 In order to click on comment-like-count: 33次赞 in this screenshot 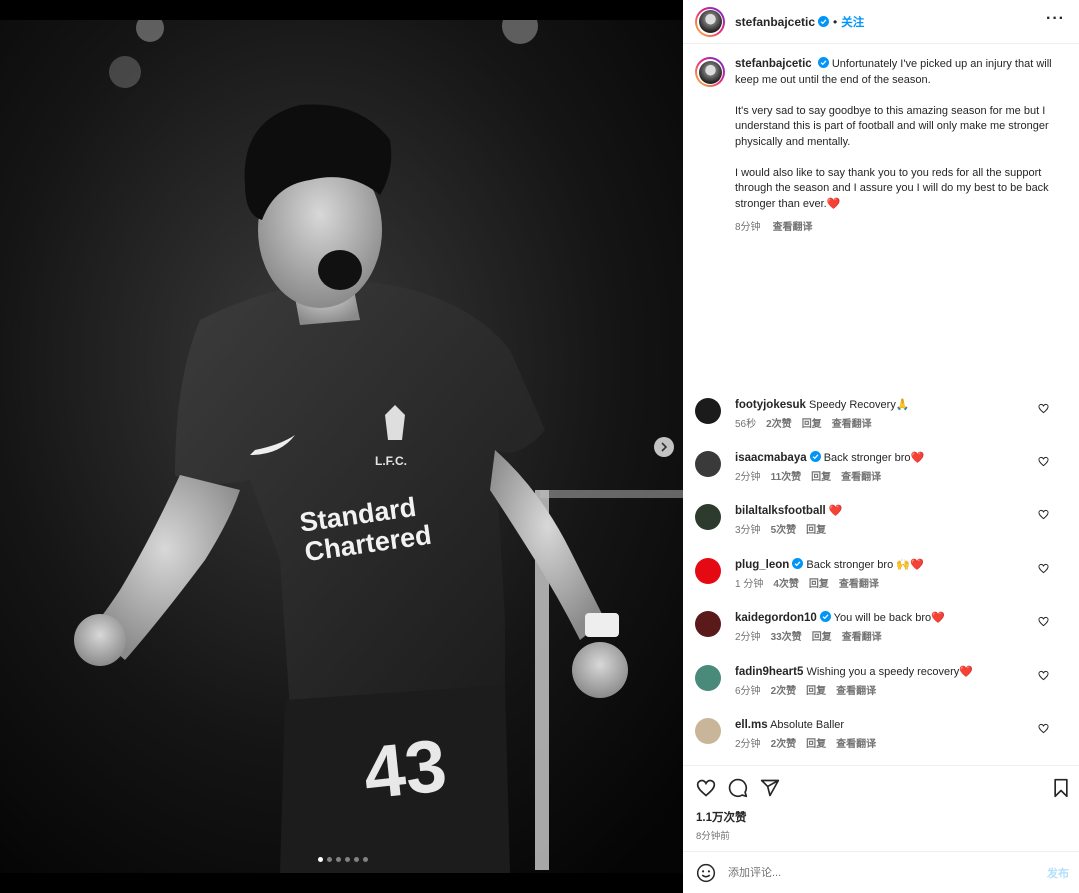, I will do `click(786, 637)`.